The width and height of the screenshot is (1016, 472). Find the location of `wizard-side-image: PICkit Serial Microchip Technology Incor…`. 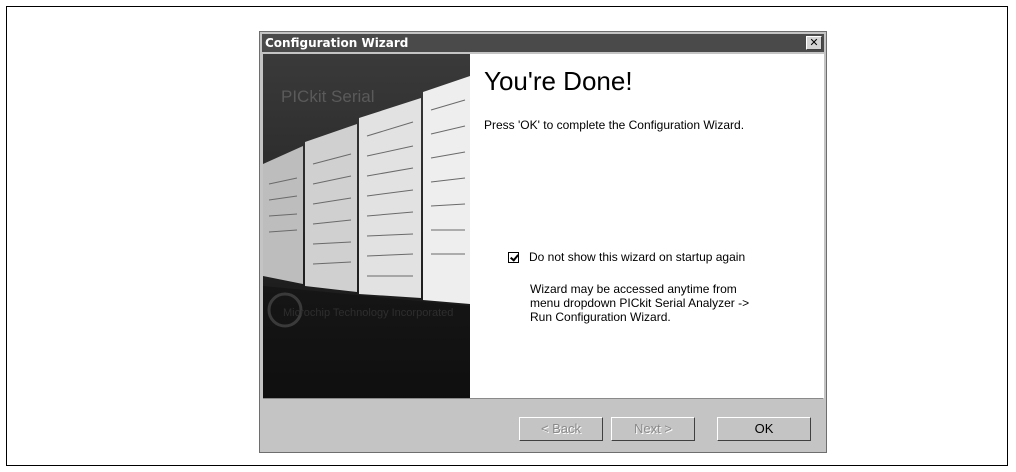

wizard-side-image: PICkit Serial Microchip Technology Incor… is located at coordinates (366, 226).